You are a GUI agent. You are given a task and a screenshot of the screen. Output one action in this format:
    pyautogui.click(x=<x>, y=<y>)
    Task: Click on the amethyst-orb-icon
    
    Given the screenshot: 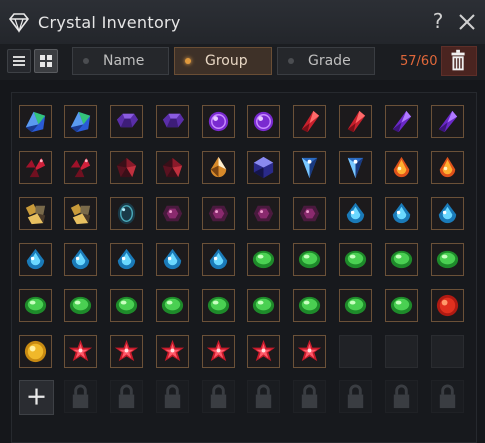 What is the action you would take?
    pyautogui.click(x=263, y=121)
    